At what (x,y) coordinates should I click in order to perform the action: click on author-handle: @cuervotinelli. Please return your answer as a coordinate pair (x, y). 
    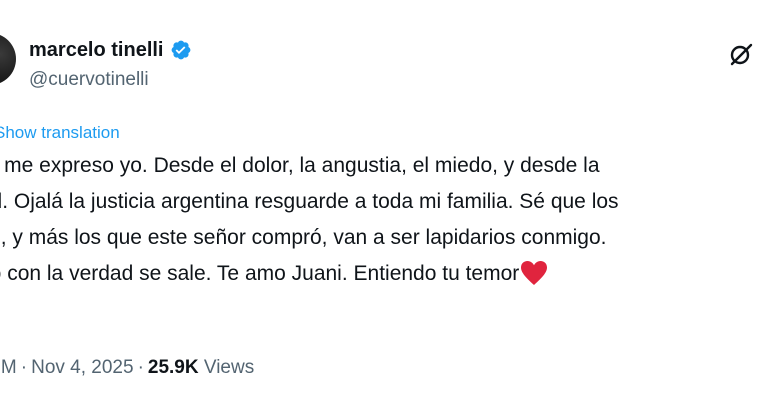
    Looking at the image, I should click on (89, 80).